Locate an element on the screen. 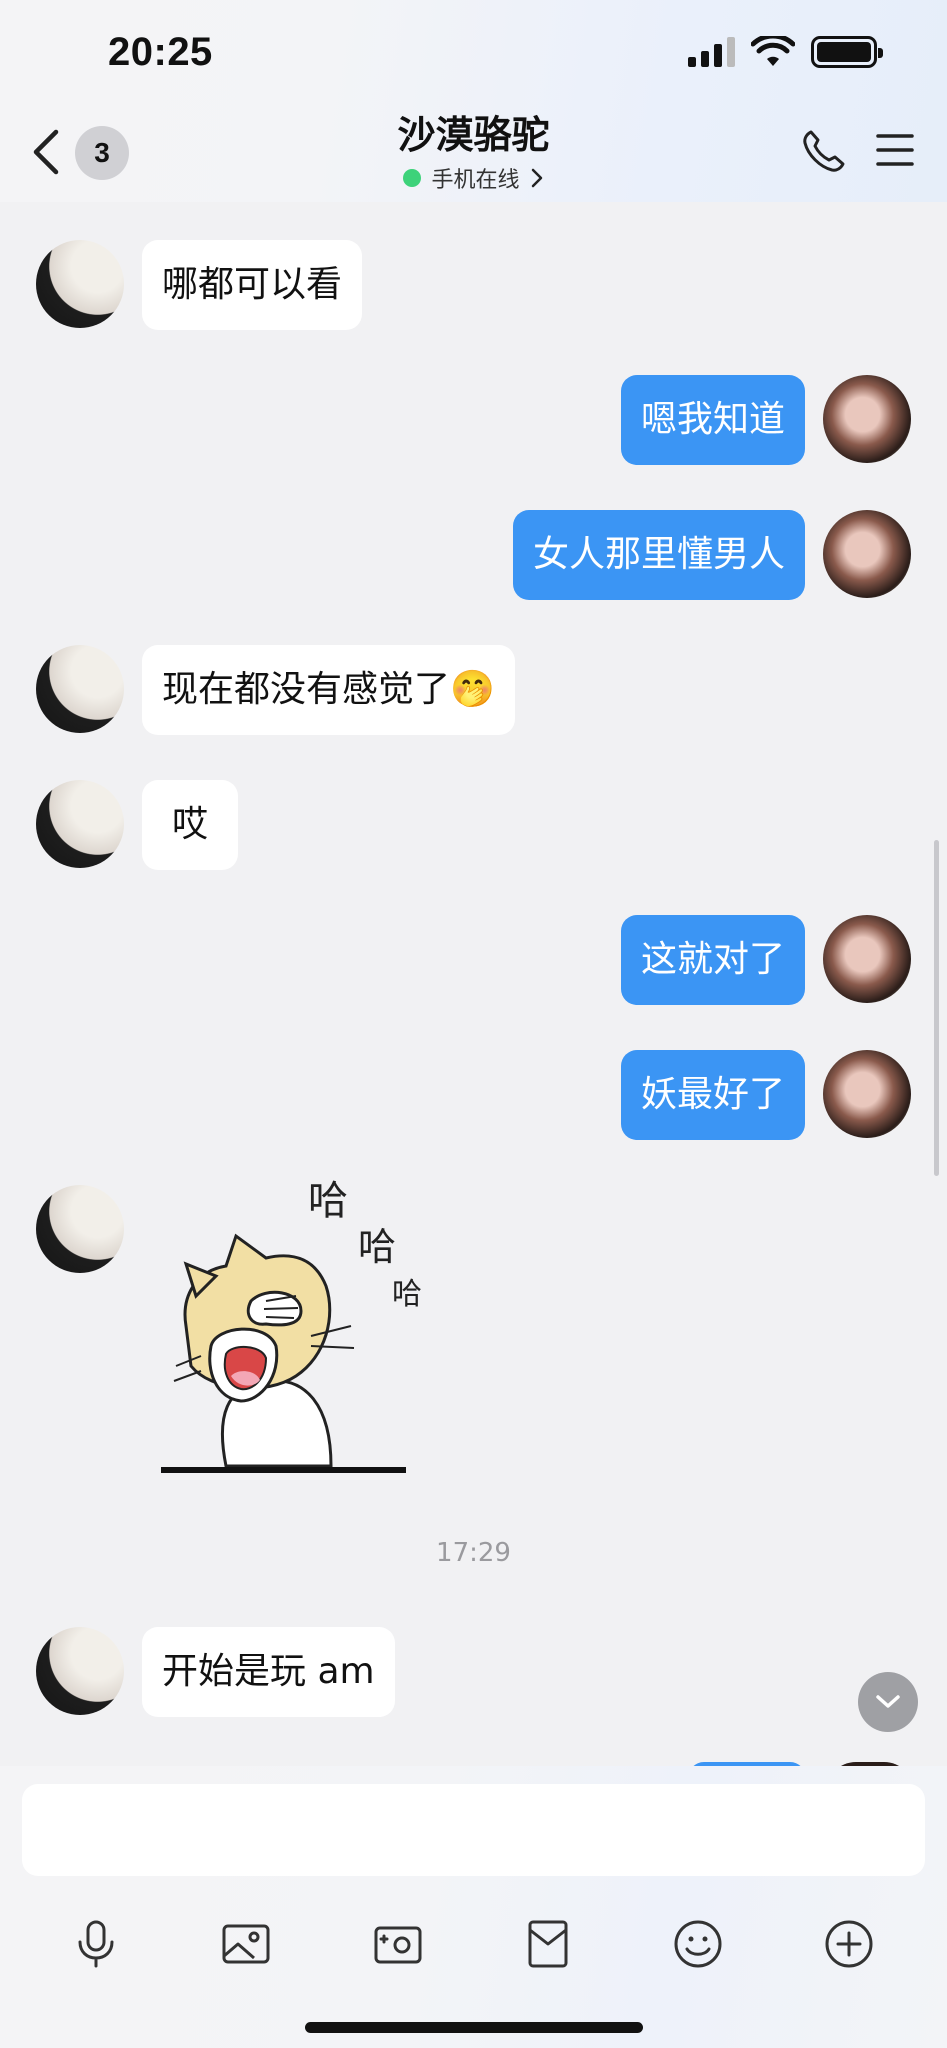  presence-label: 手机在线 is located at coordinates (475, 180).